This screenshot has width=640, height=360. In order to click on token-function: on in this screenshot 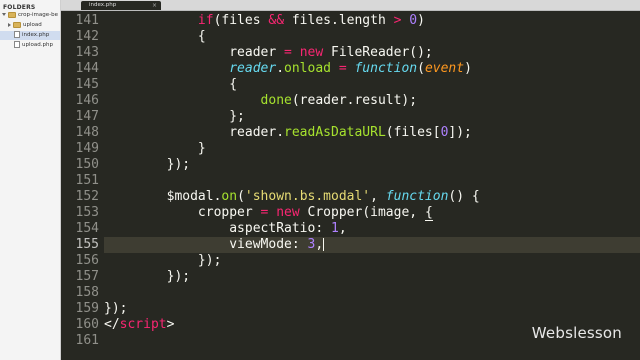, I will do `click(229, 196)`.